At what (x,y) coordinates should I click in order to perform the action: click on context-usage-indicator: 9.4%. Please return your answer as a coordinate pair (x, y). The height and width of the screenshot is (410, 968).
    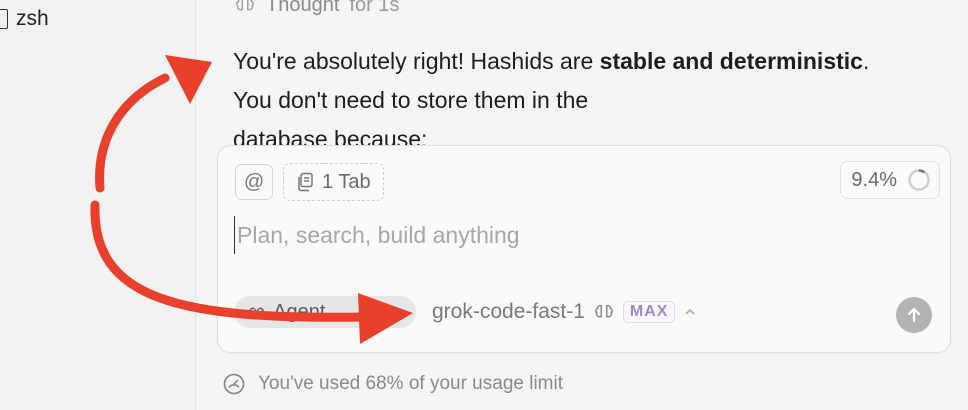
    Looking at the image, I should click on (890, 180).